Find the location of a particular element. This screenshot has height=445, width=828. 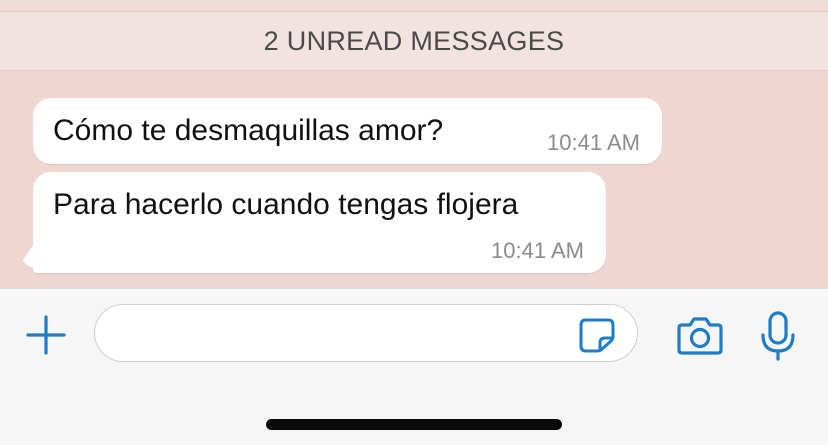

home-indicator is located at coordinates (414, 424).